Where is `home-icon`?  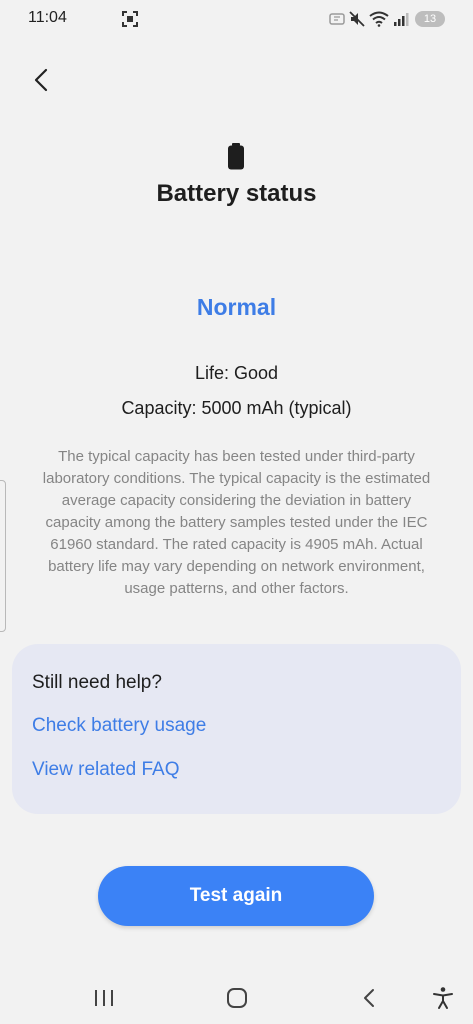 home-icon is located at coordinates (237, 998).